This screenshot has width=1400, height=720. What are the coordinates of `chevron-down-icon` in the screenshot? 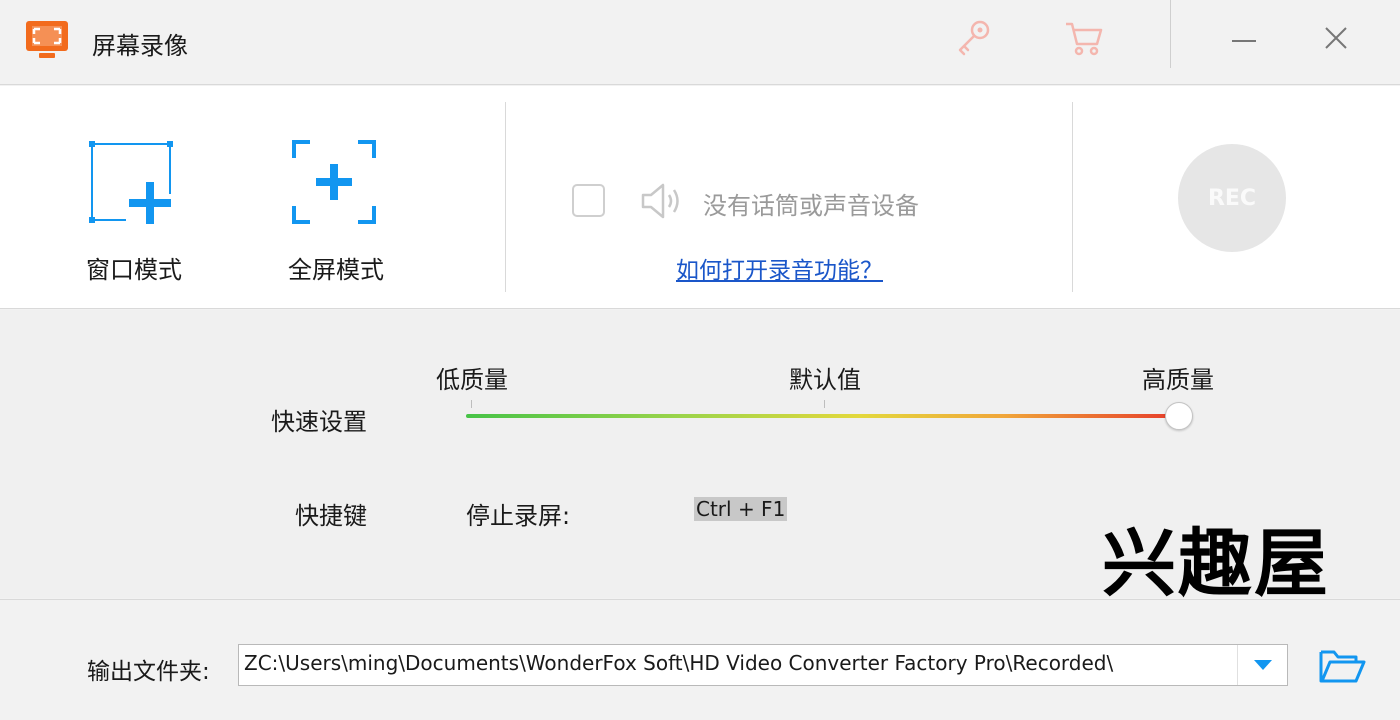 It's located at (1262, 665).